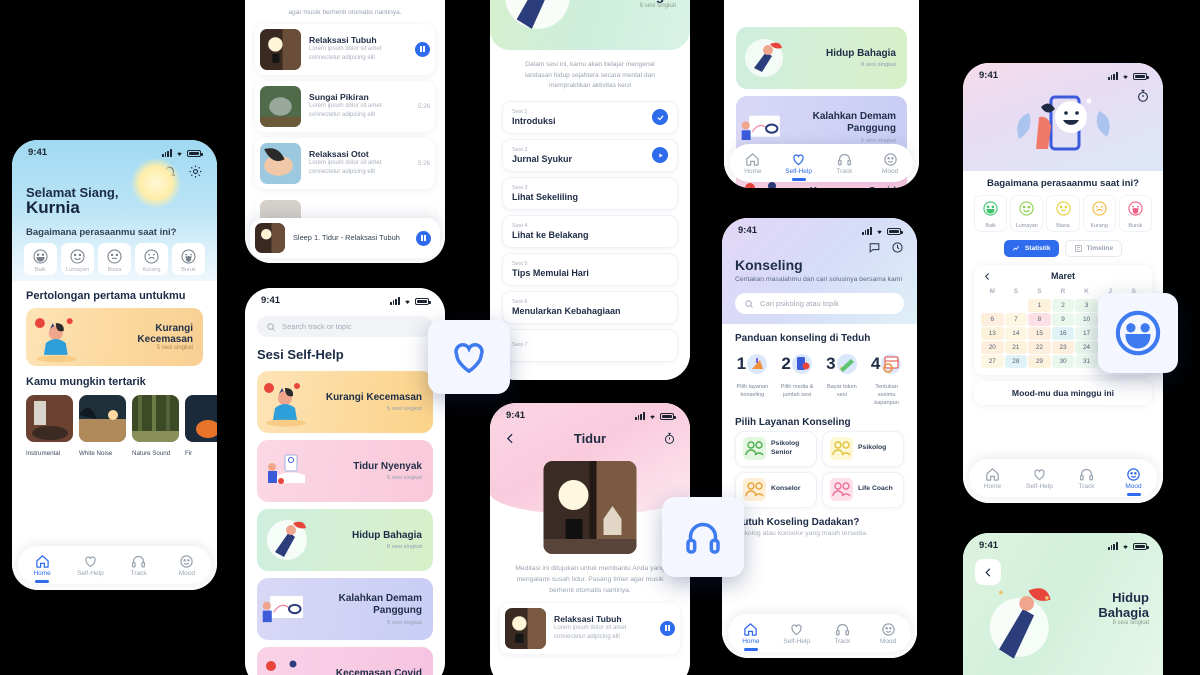  Describe the element at coordinates (992, 333) in the screenshot. I see `calendar-day: 13` at that location.